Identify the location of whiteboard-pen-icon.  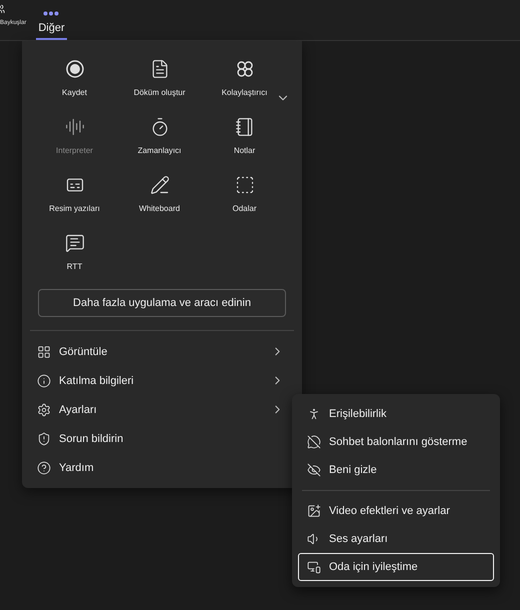
(160, 185).